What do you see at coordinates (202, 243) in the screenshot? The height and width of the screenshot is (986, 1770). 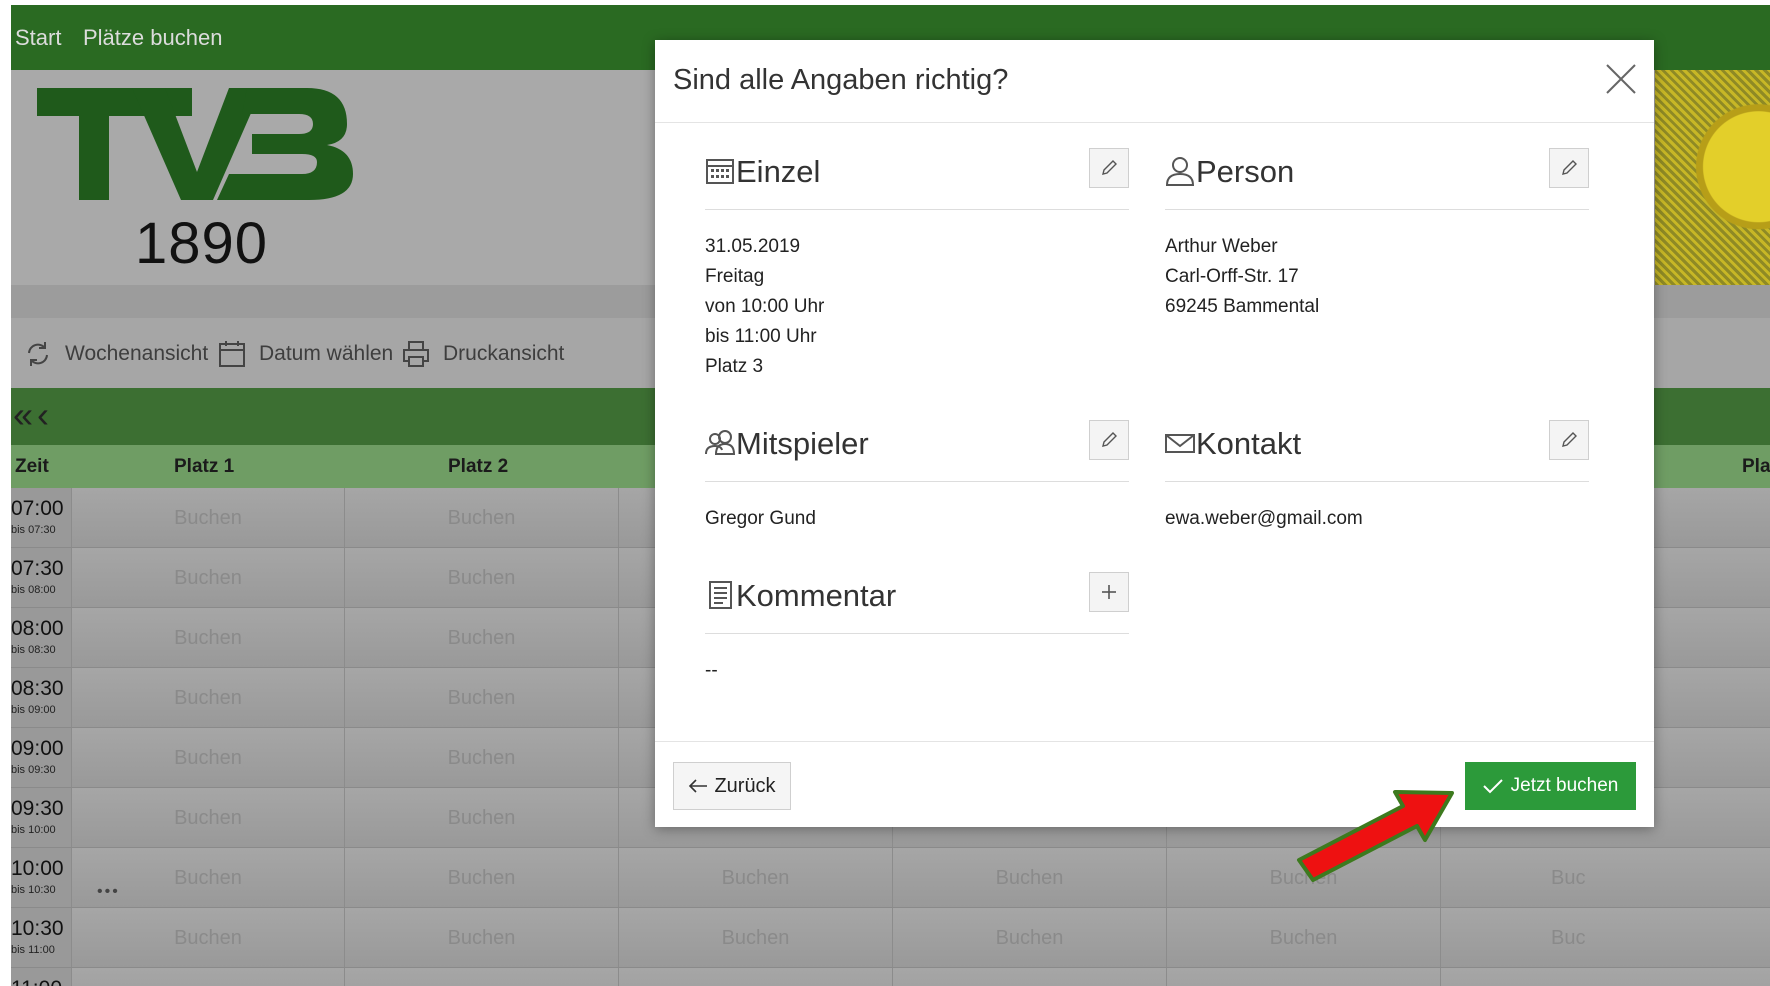 I see `logo-year: 1890` at bounding box center [202, 243].